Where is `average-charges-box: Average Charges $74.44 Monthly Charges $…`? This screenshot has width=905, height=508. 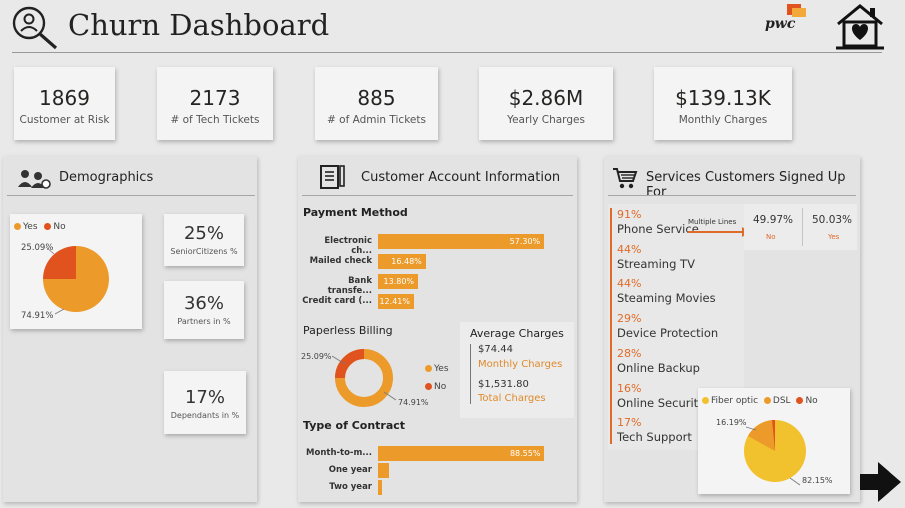 average-charges-box: Average Charges $74.44 Monthly Charges $… is located at coordinates (517, 370).